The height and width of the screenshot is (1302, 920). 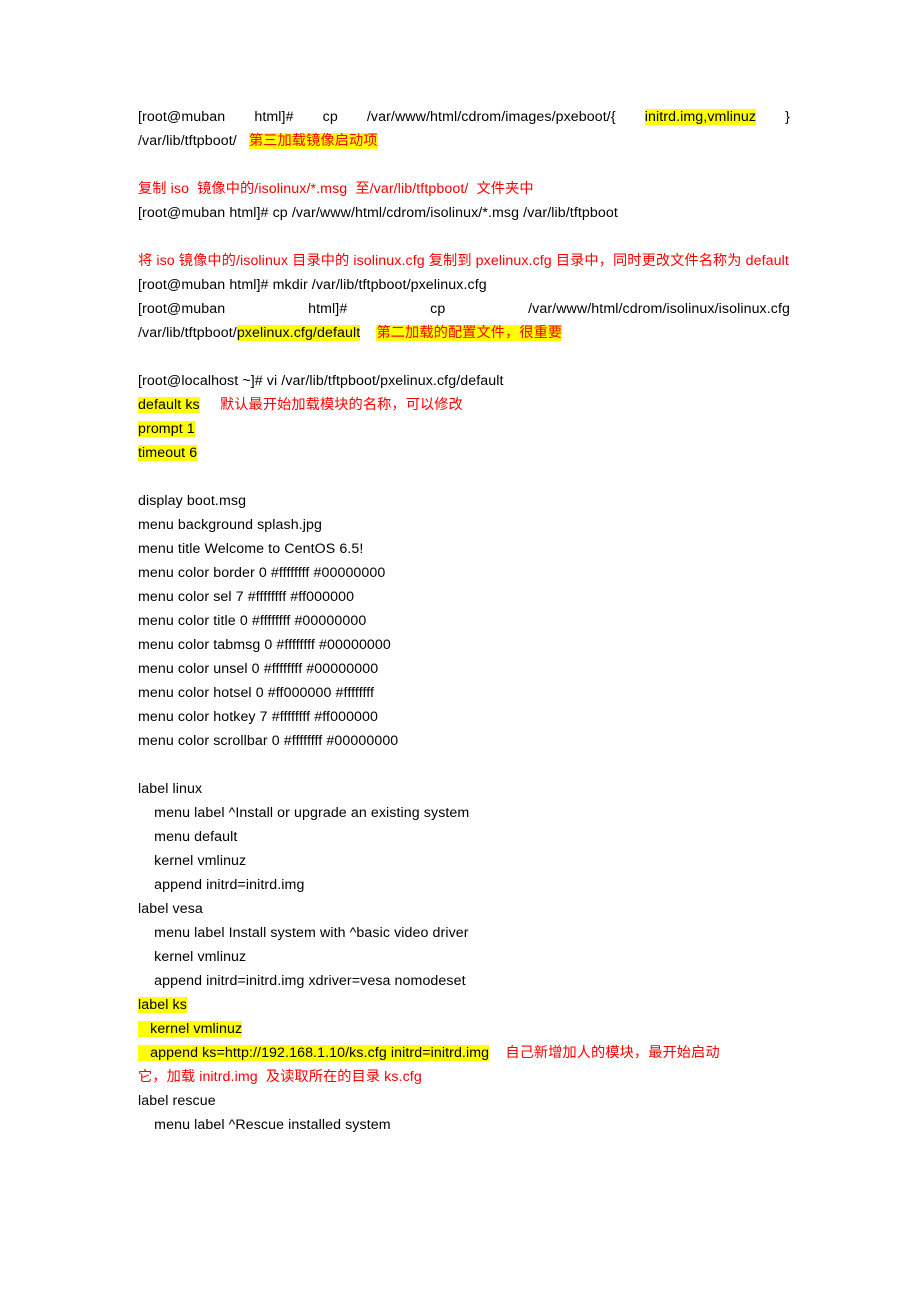 What do you see at coordinates (464, 693) in the screenshot?
I see `doc-line: menu color hotsel 0 #ff000000 #ffffffff` at bounding box center [464, 693].